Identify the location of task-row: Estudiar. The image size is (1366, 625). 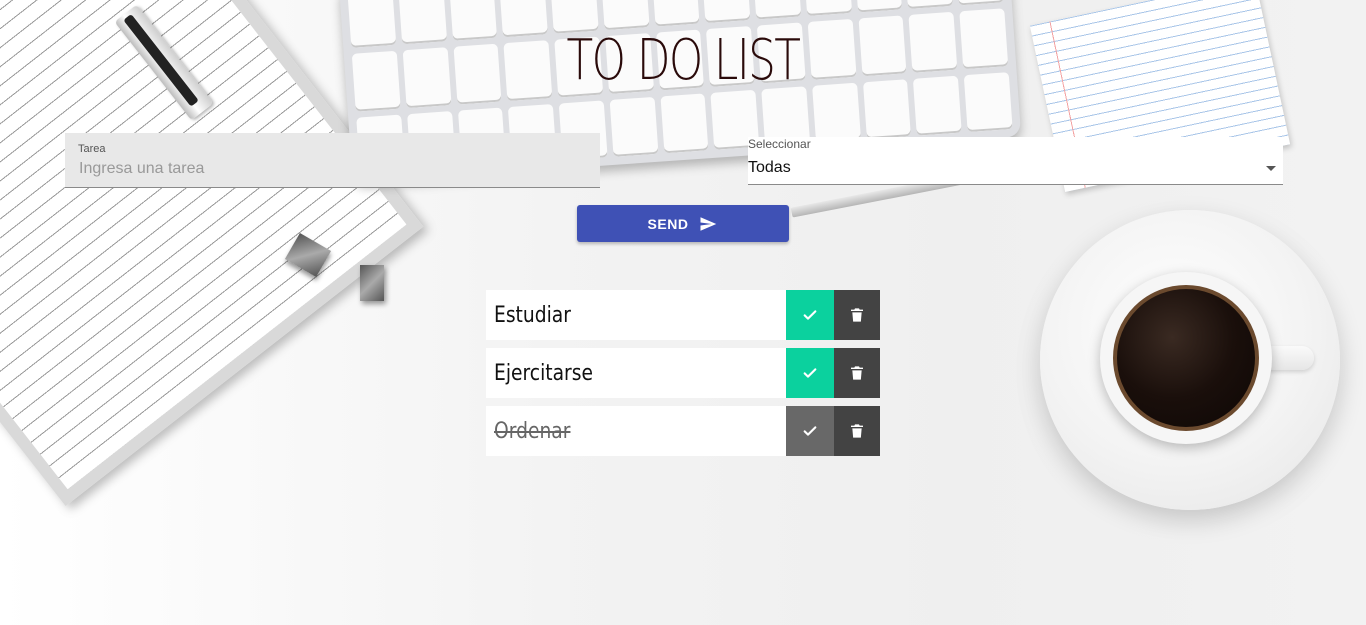
(683, 315).